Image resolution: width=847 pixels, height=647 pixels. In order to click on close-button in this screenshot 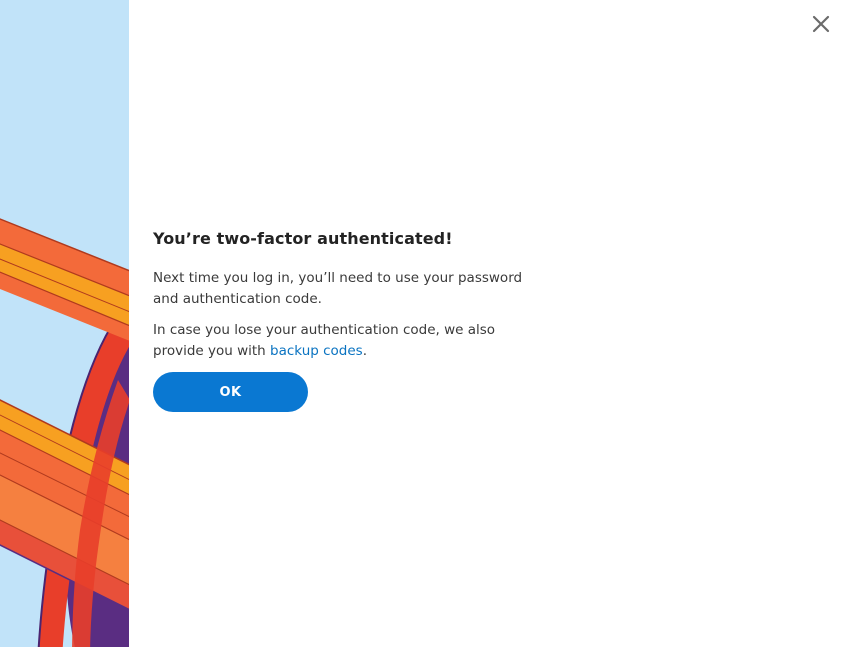, I will do `click(821, 24)`.